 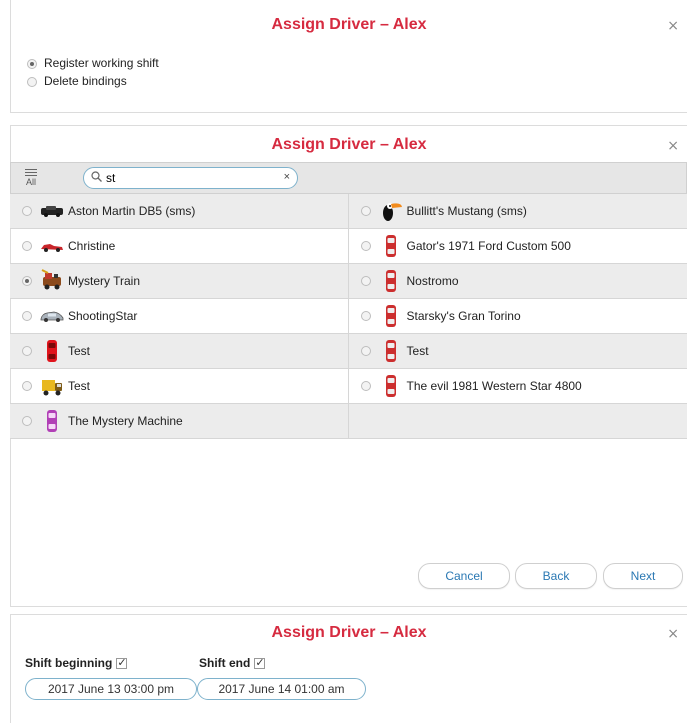 I want to click on unit-label: Mystery Train, so click(x=104, y=281).